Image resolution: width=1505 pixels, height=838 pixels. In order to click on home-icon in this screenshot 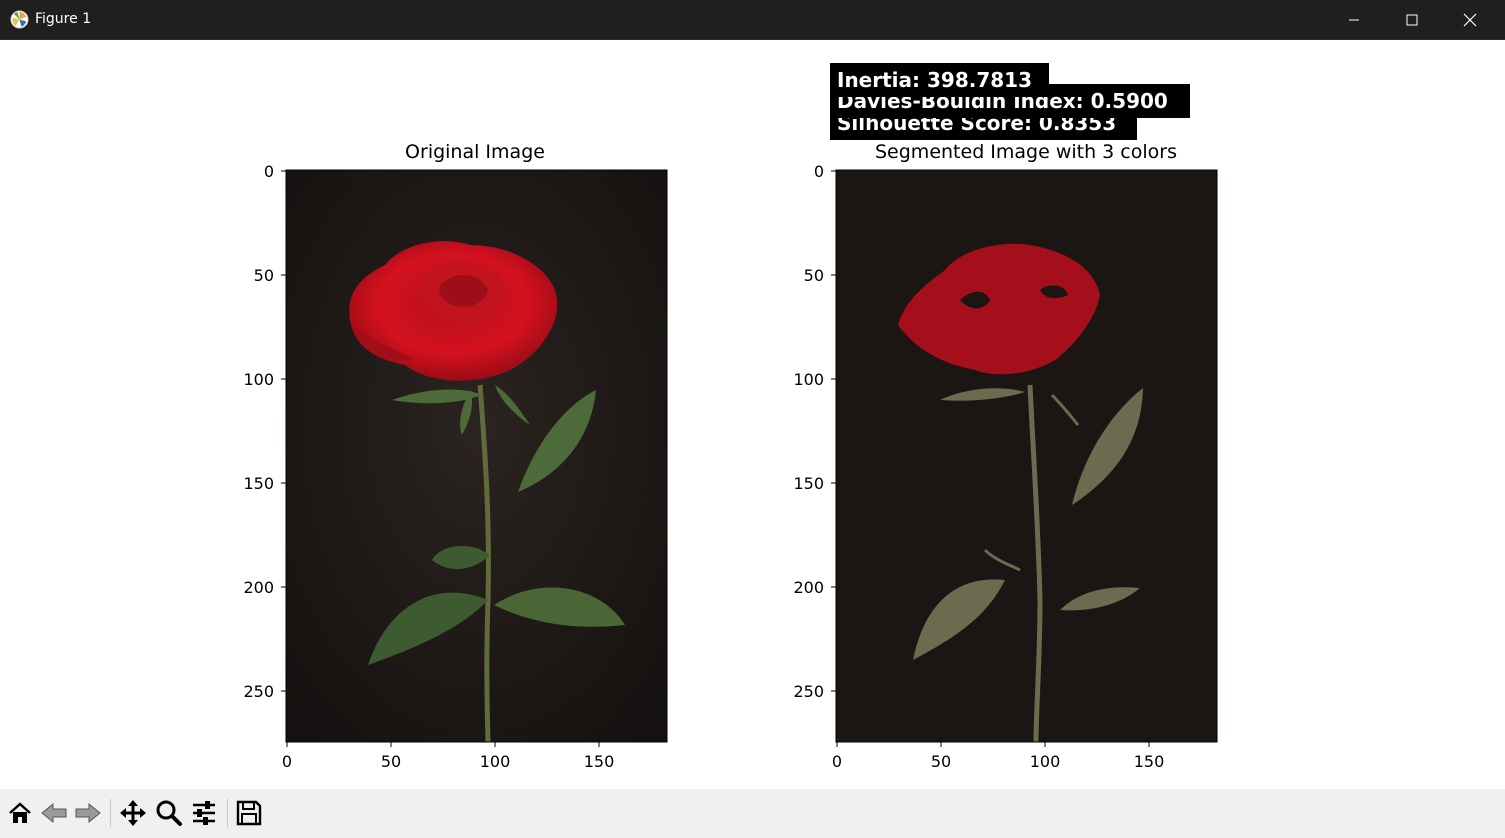, I will do `click(20, 812)`.